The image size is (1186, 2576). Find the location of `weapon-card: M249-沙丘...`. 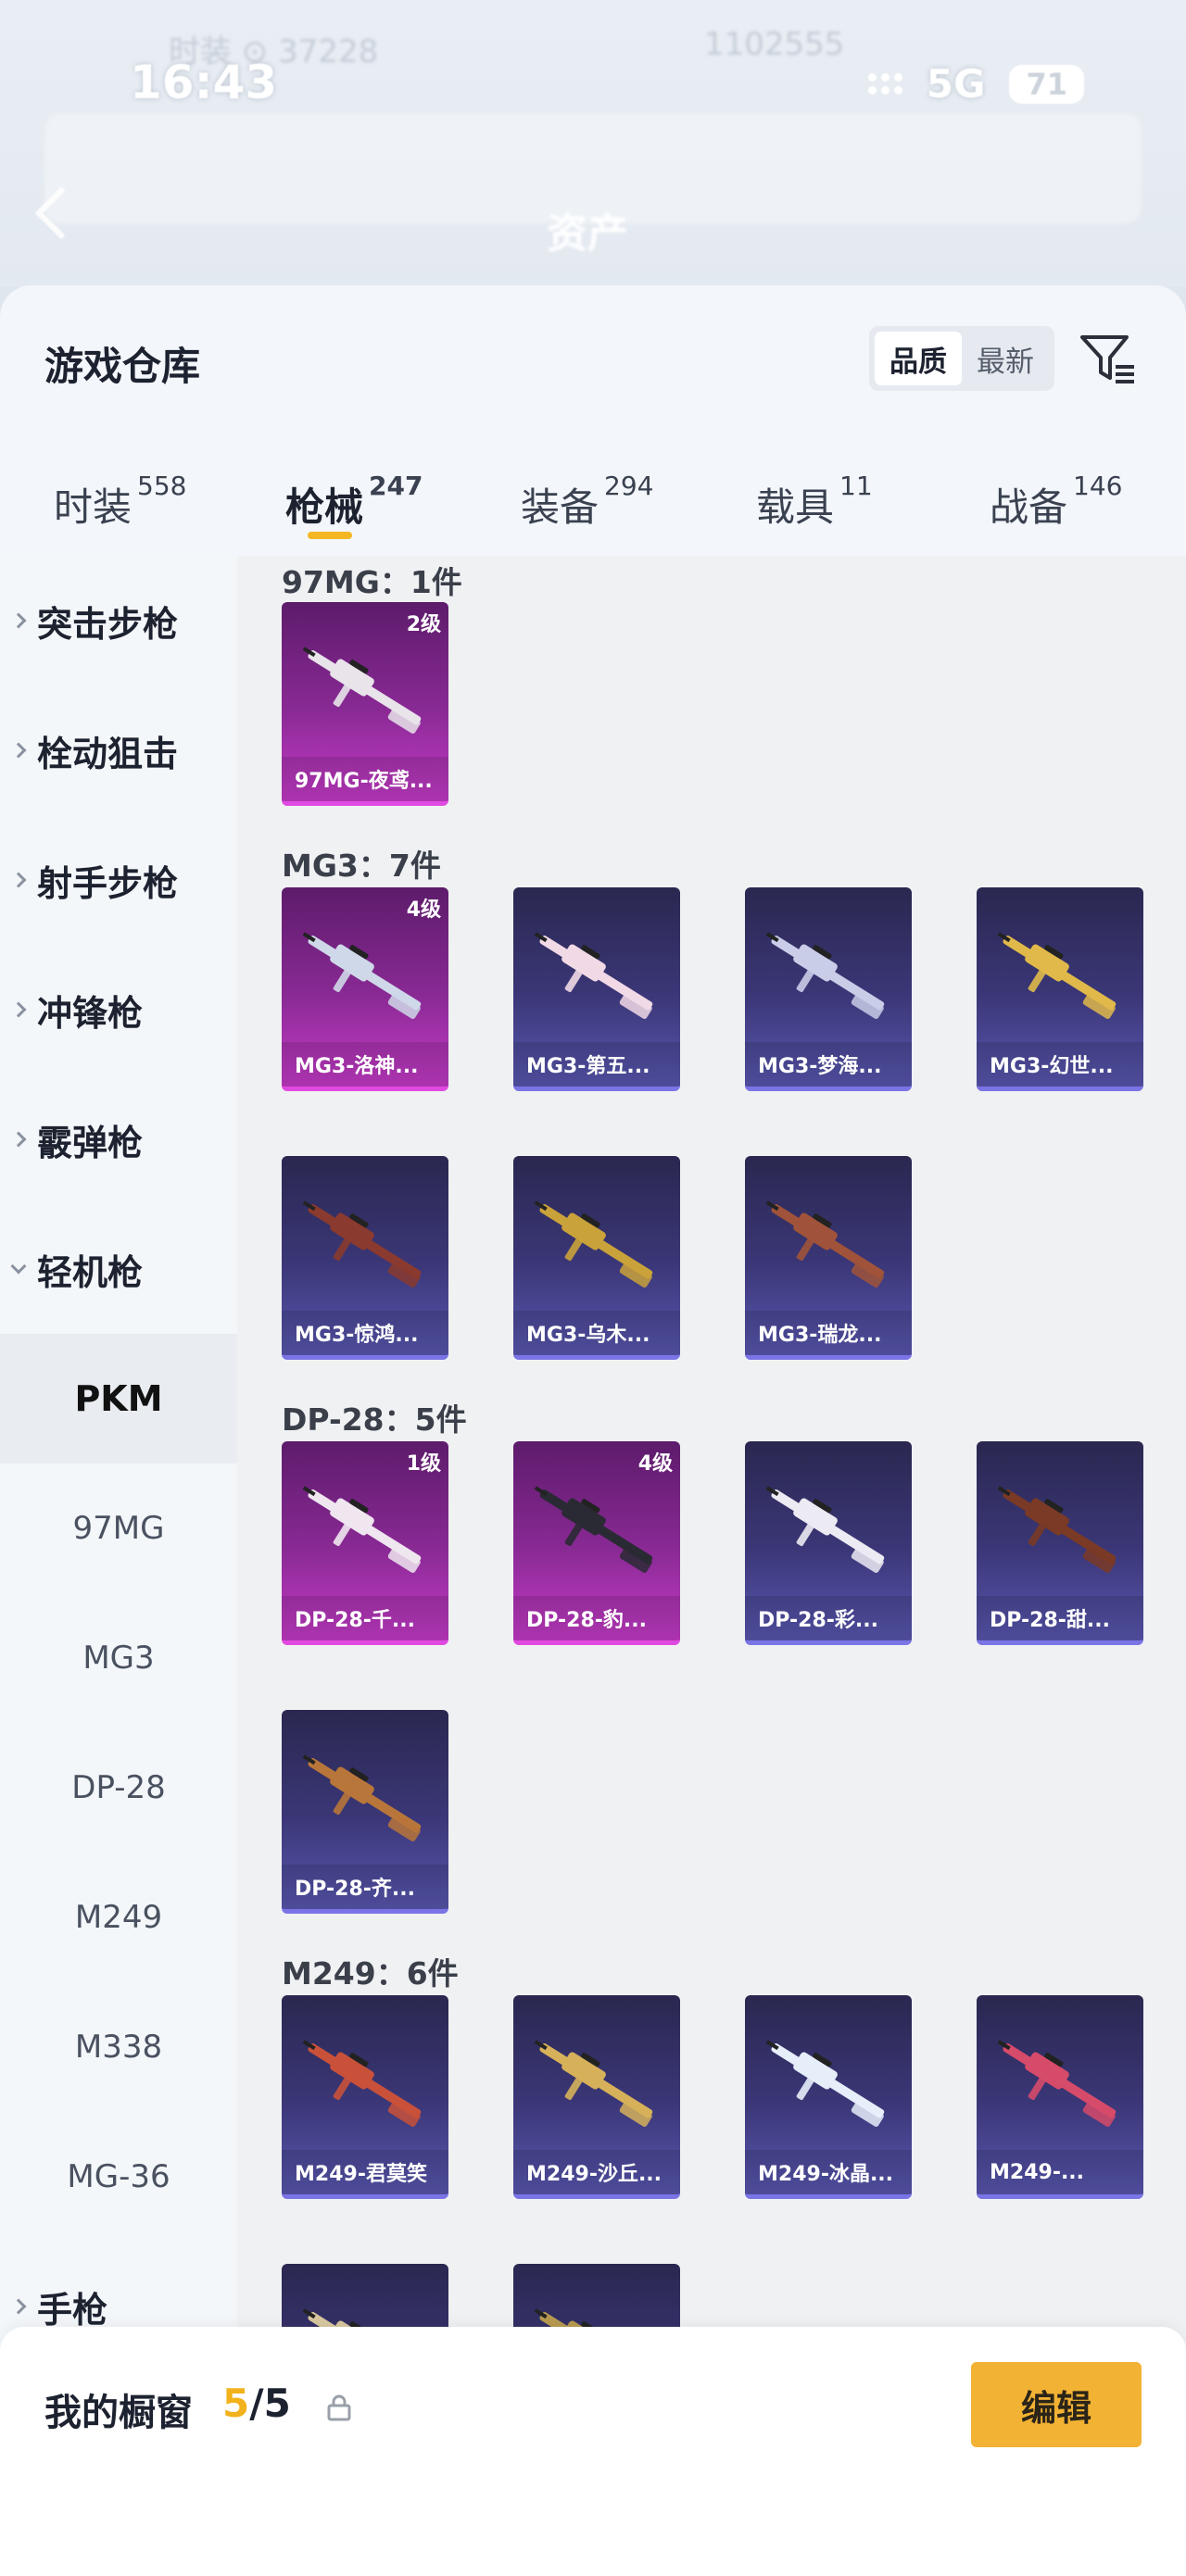

weapon-card: M249-沙丘... is located at coordinates (596, 2097).